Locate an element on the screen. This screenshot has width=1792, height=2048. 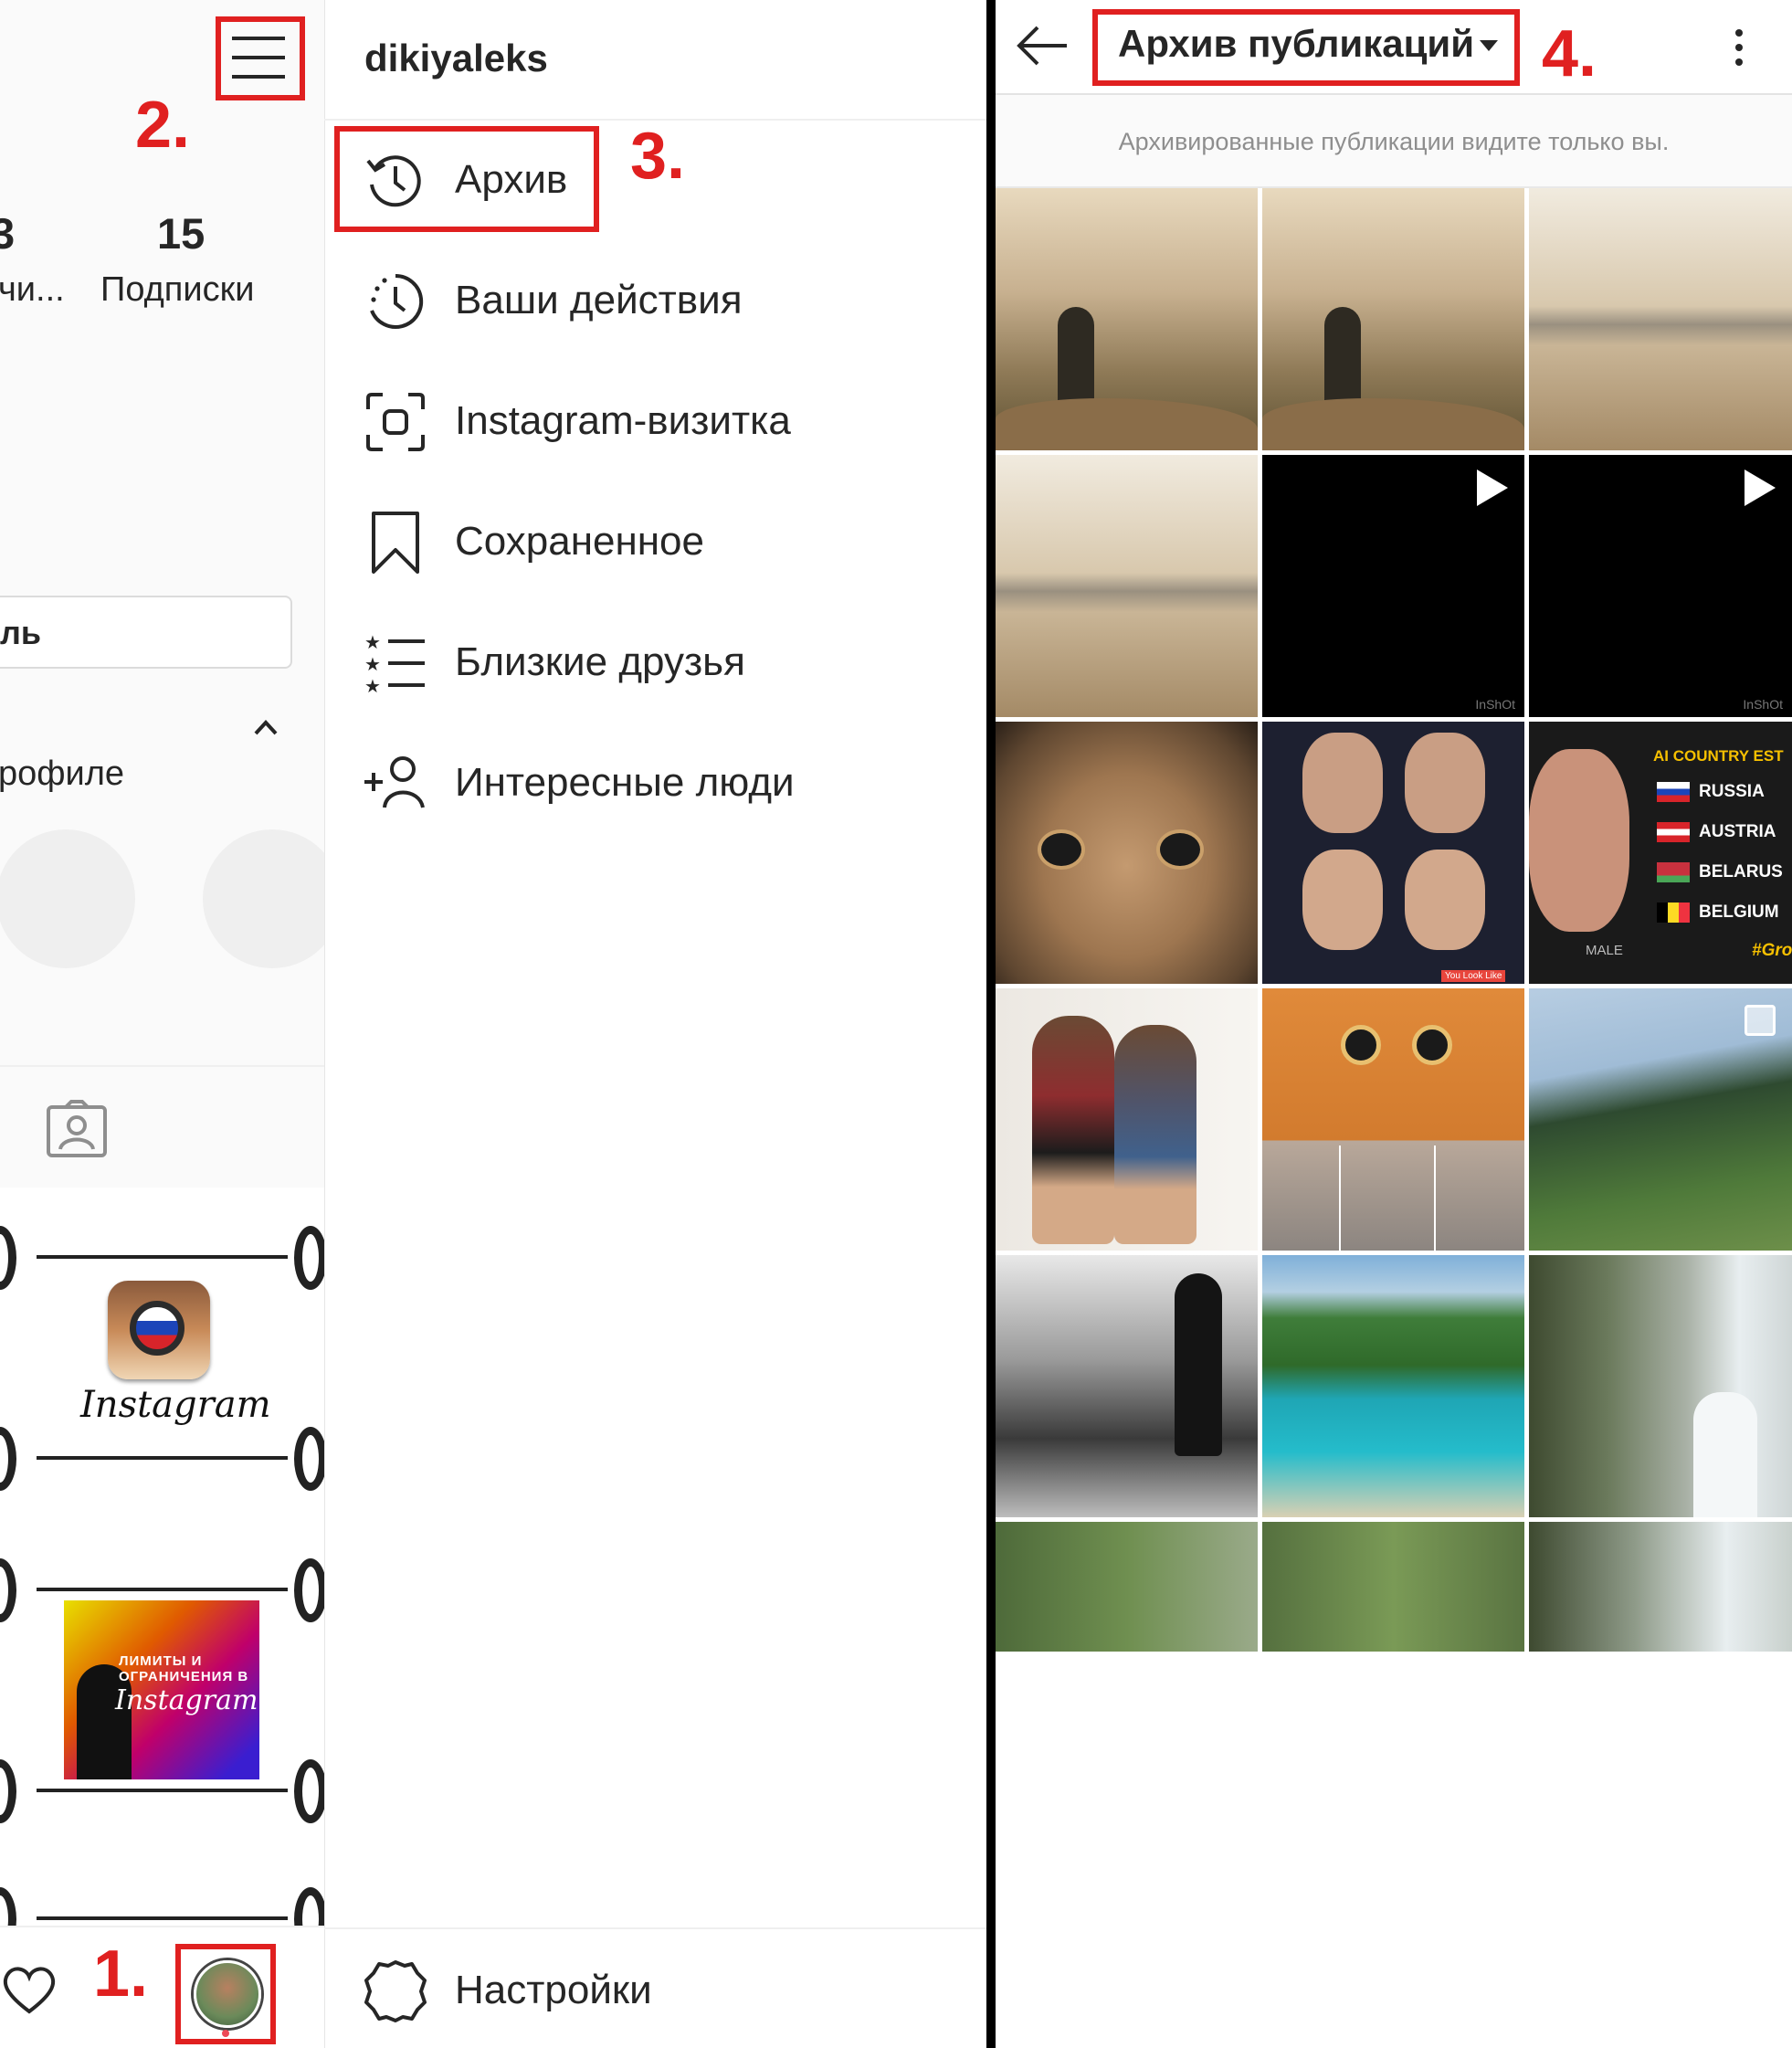
menu-item-discover-people: Интересные люди is located at coordinates (664, 783).